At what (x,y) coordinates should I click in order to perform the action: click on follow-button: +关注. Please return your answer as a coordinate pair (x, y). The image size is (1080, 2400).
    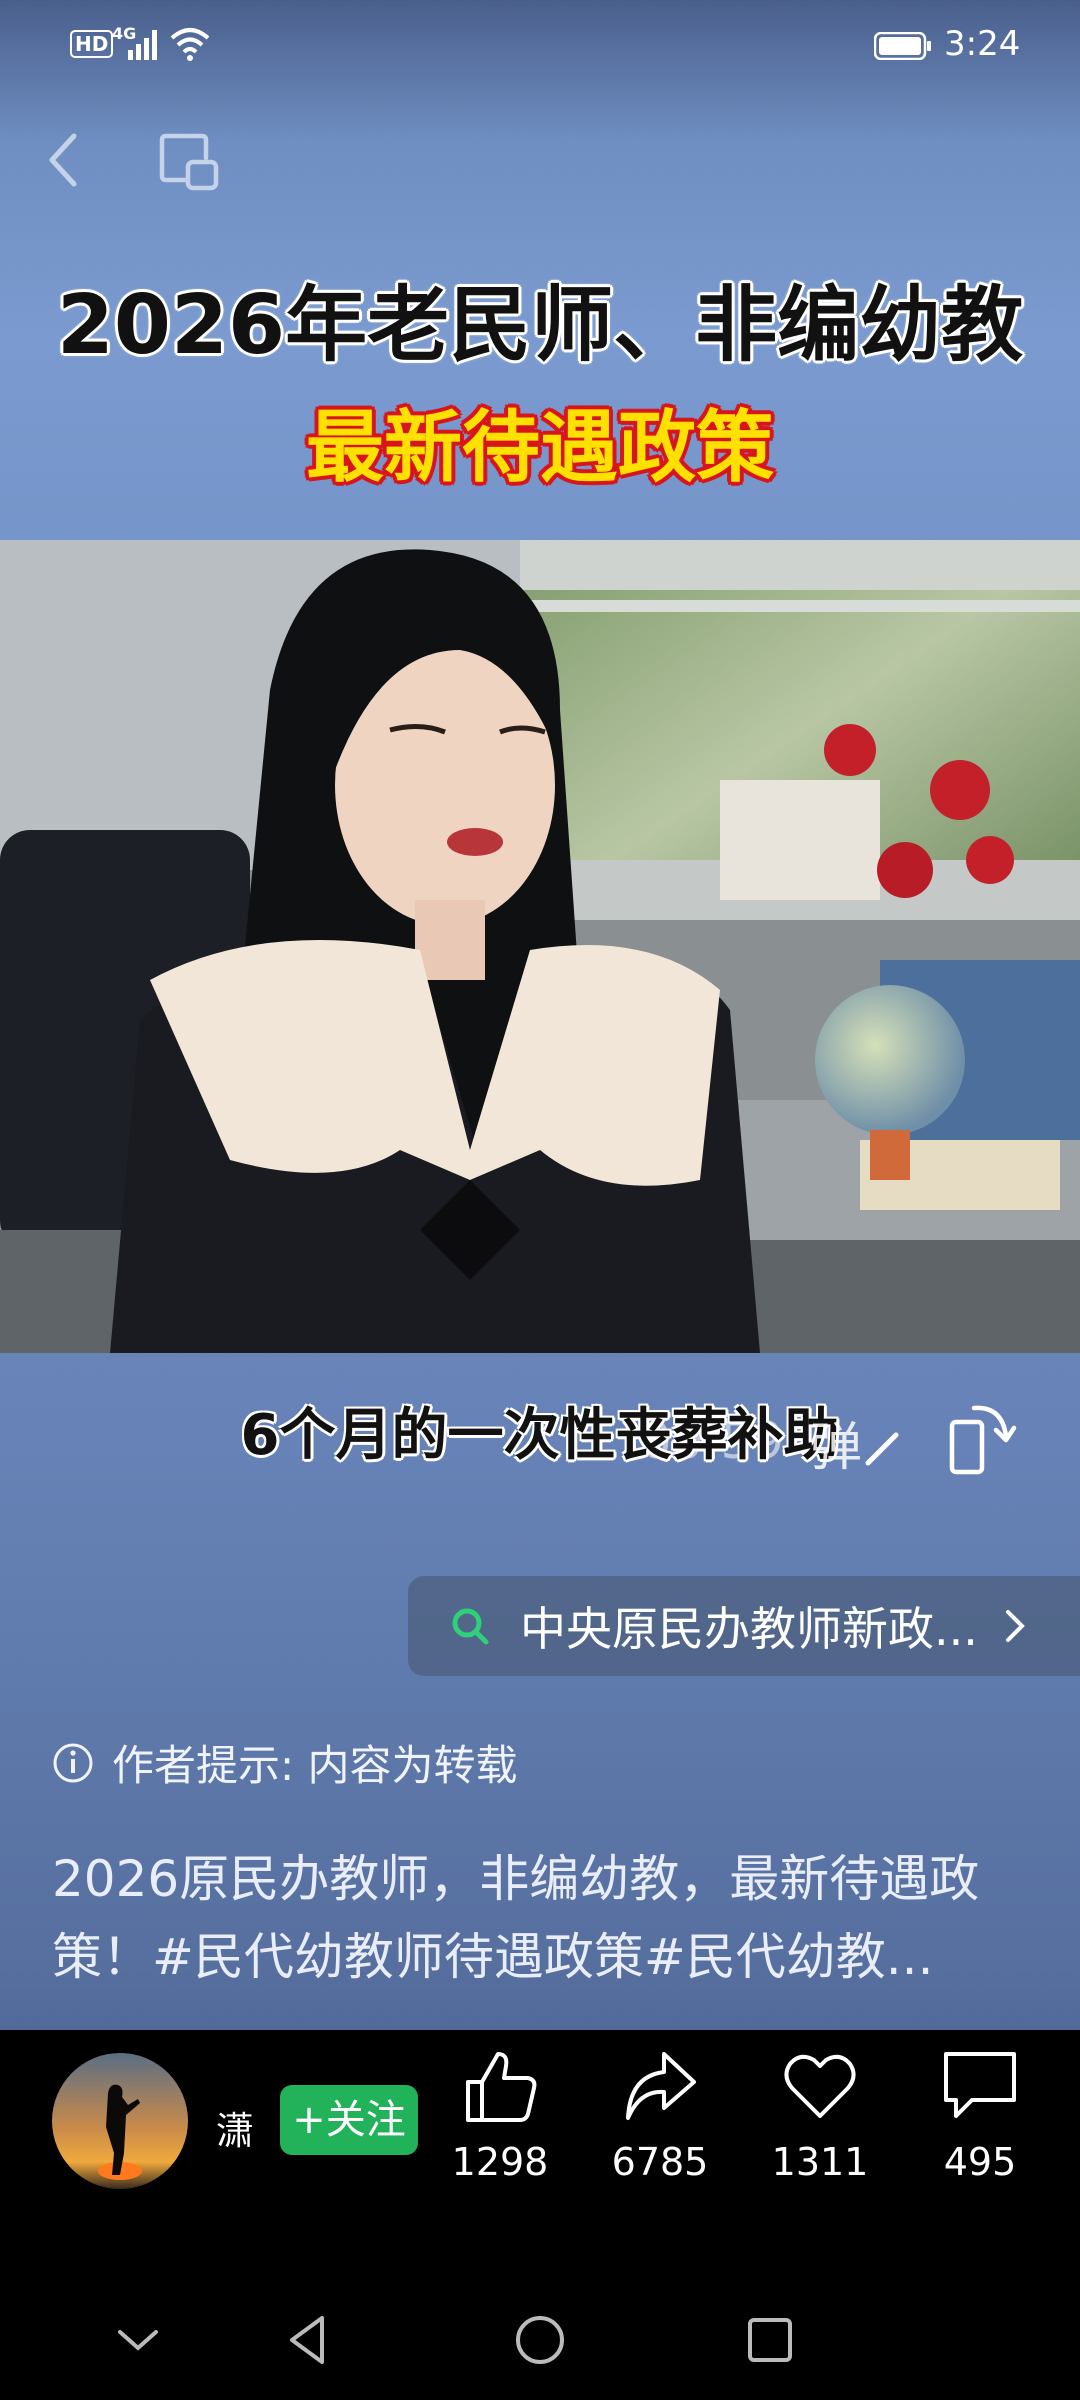
    Looking at the image, I should click on (349, 2120).